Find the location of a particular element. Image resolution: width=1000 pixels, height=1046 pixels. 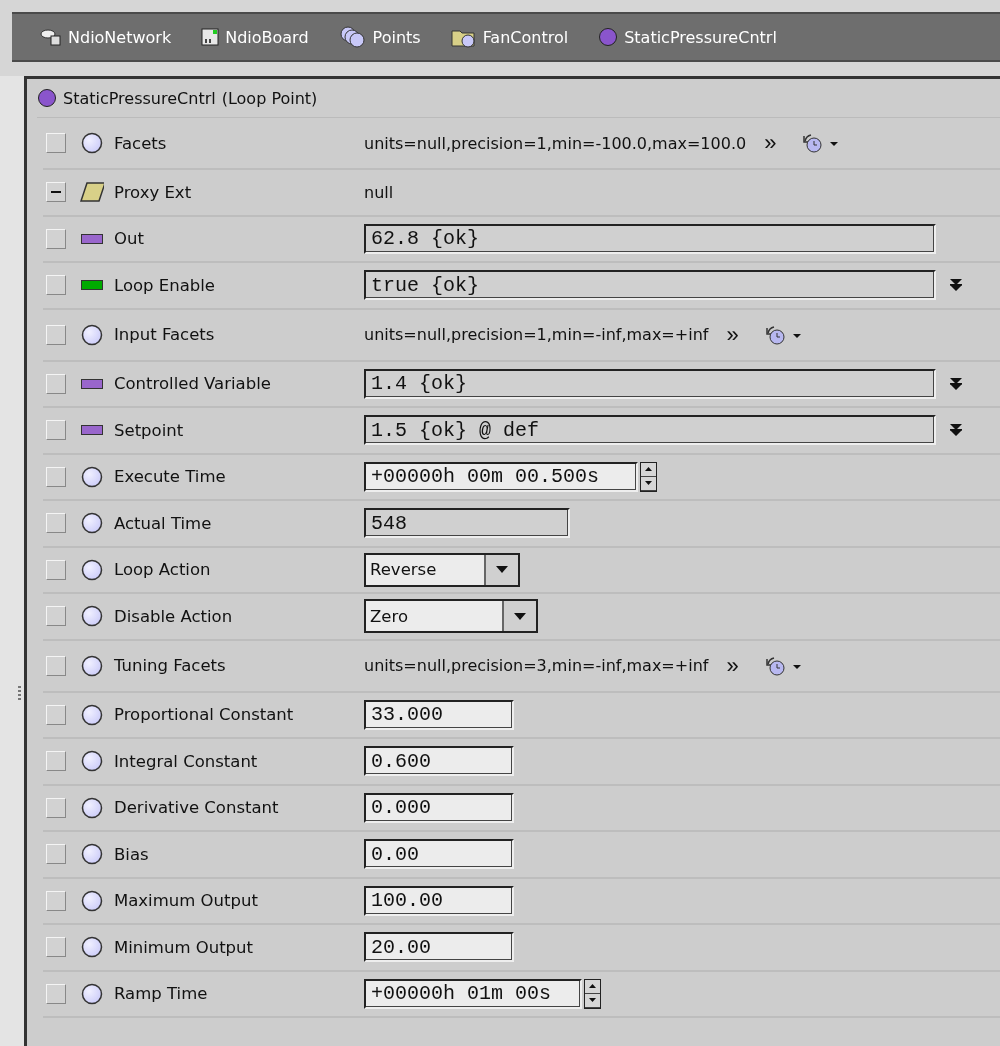

property-label: Controlled Variable is located at coordinates (193, 384).